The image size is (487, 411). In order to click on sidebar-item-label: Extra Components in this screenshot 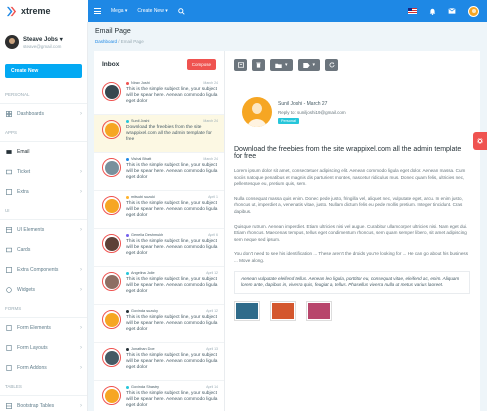, I will do `click(38, 270)`.